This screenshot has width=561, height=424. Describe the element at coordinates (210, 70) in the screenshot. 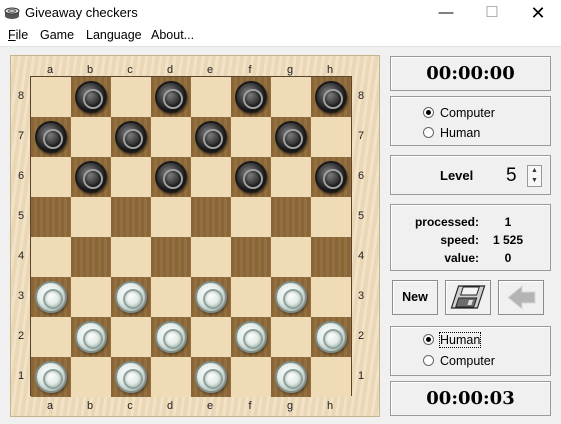

I see `file-label-e-top: e` at that location.